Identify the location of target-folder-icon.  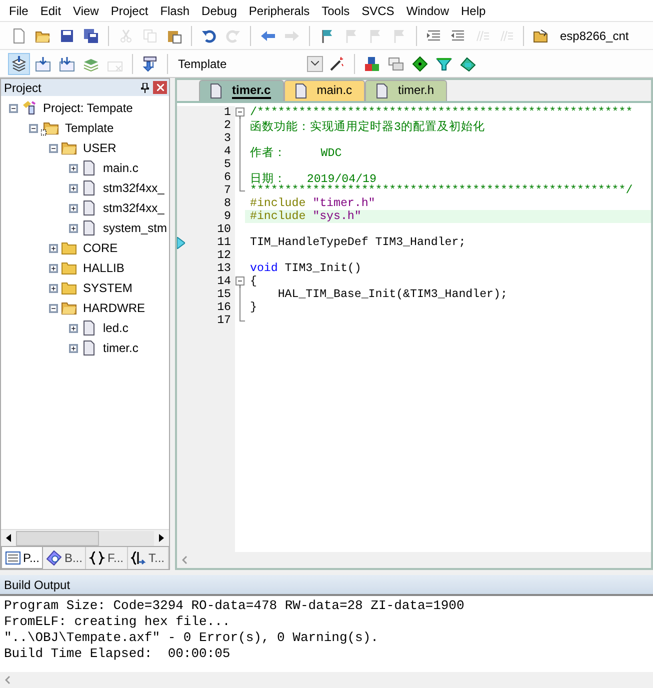
(50, 128).